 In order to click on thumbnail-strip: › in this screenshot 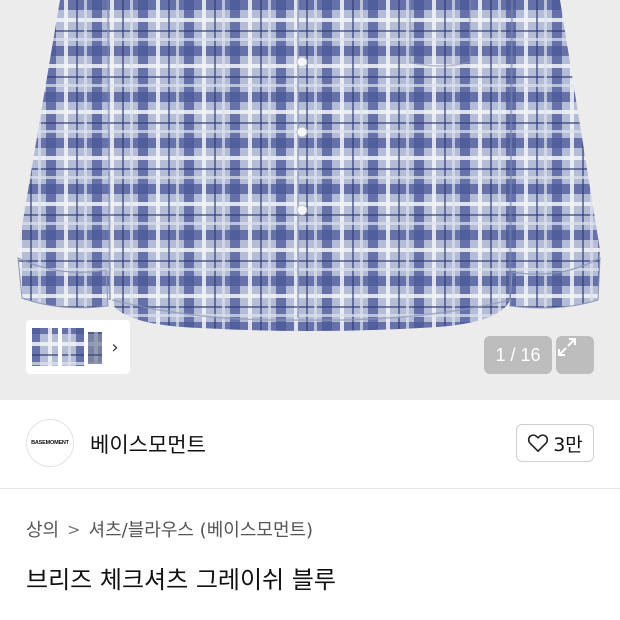, I will do `click(78, 347)`.